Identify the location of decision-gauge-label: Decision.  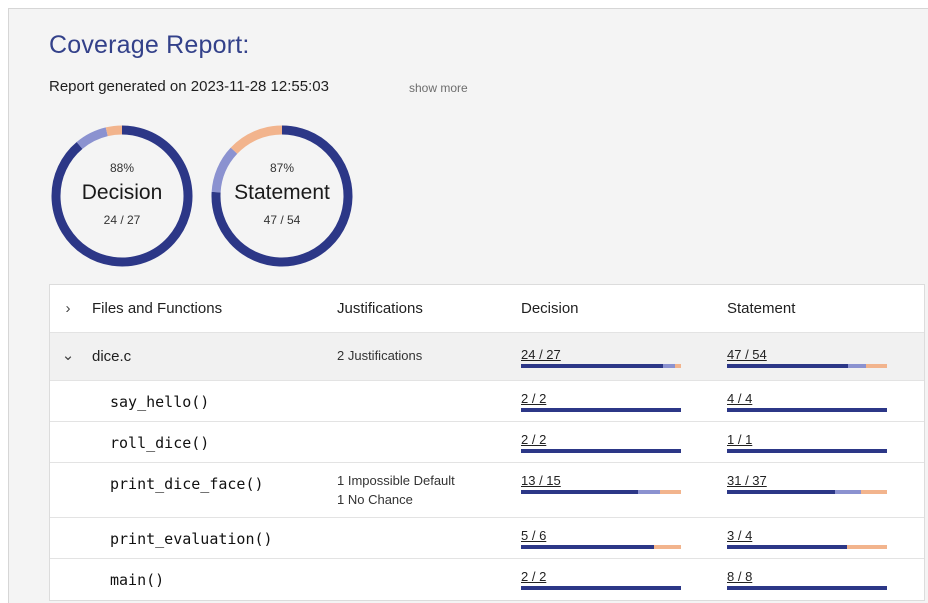
(122, 192).